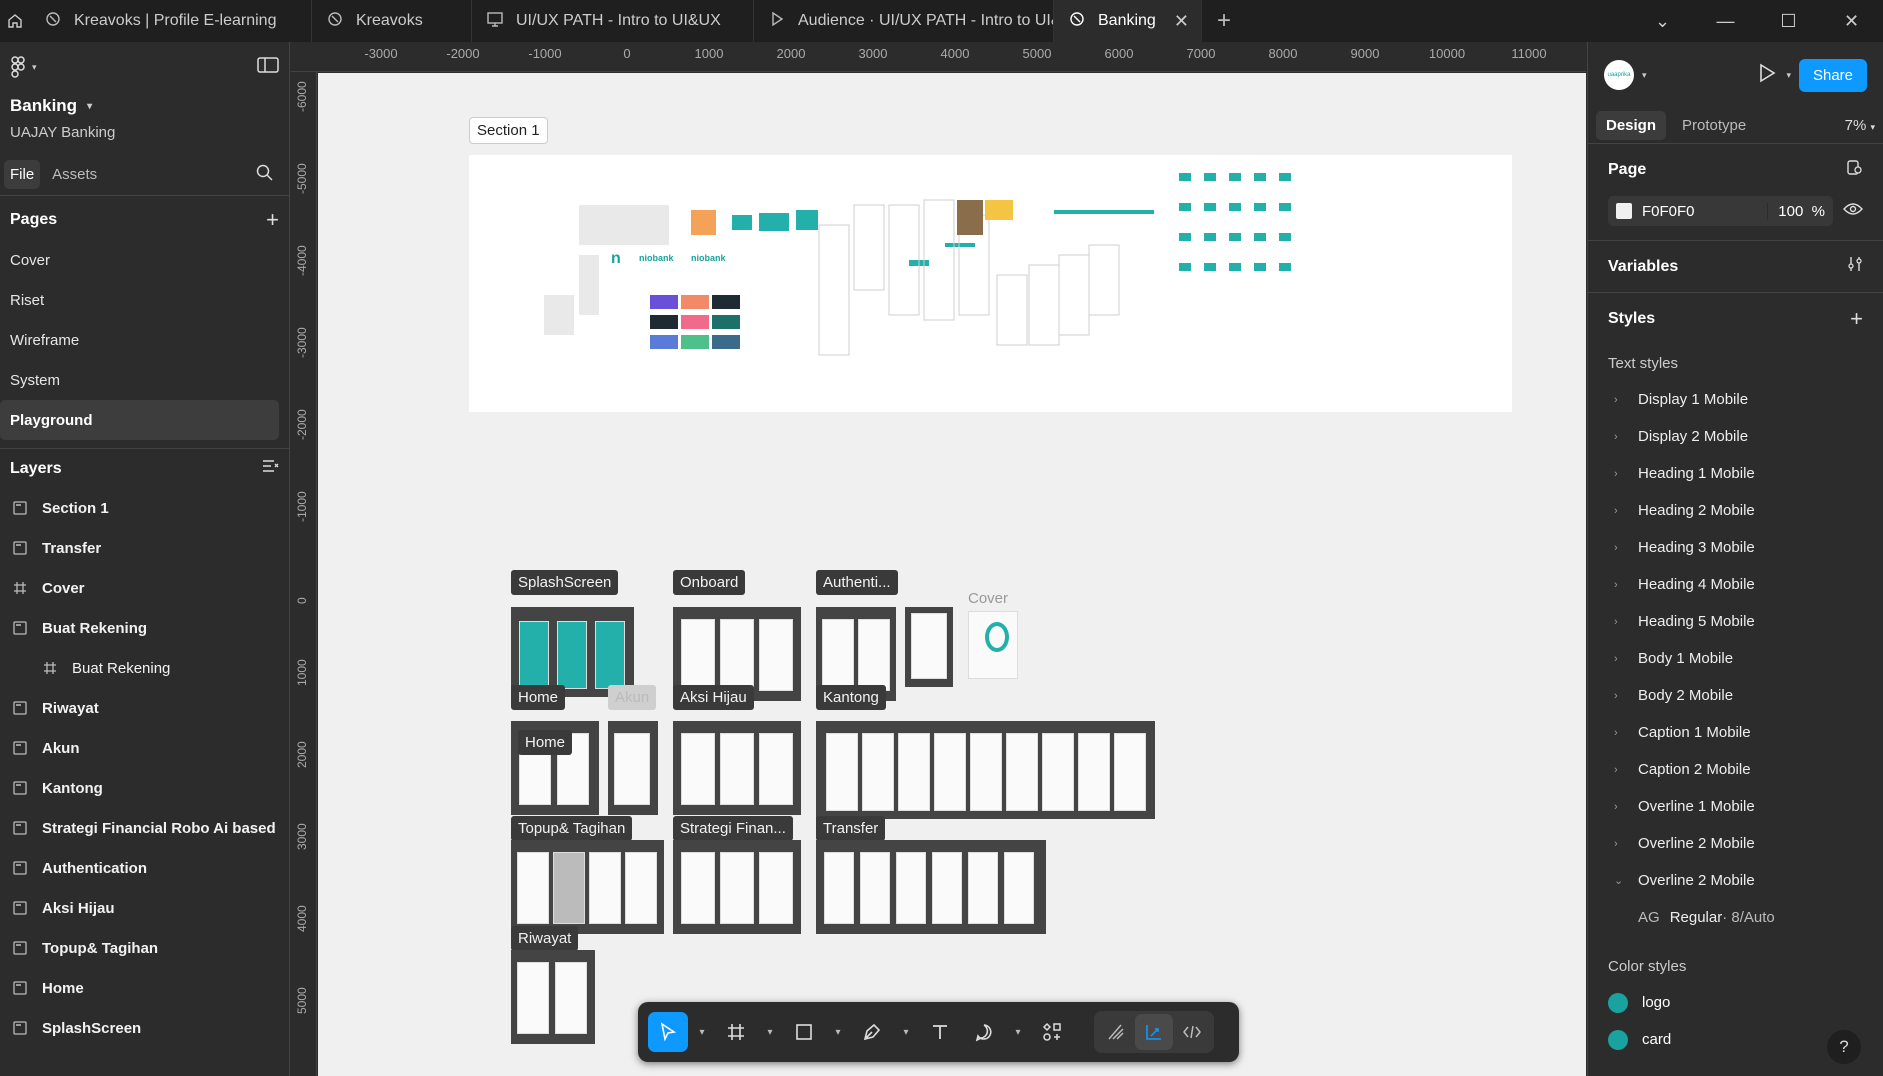 Image resolution: width=1883 pixels, height=1076 pixels. Describe the element at coordinates (144, 548) in the screenshot. I see `layer-item: Transfer` at that location.